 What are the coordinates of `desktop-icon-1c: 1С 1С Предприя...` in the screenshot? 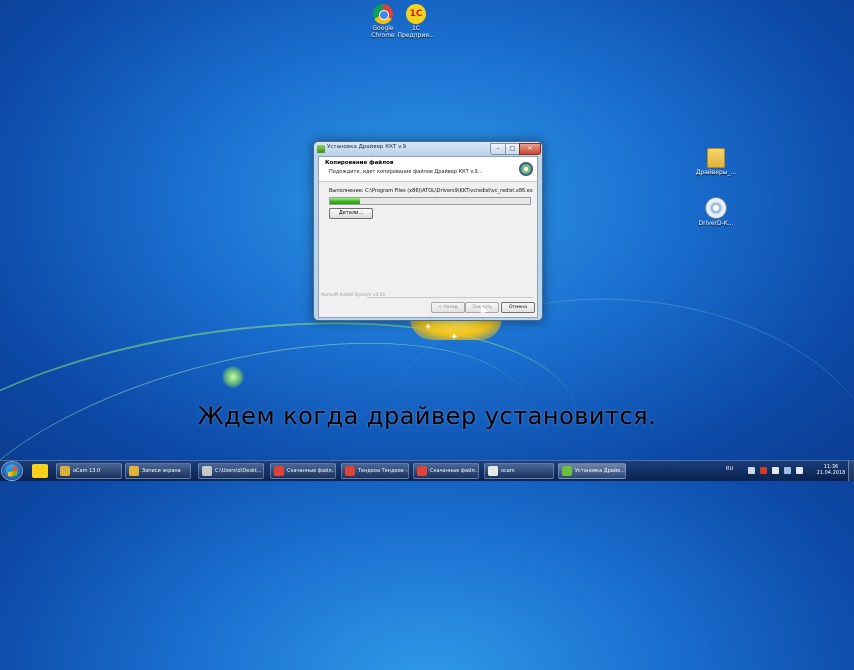 It's located at (416, 21).